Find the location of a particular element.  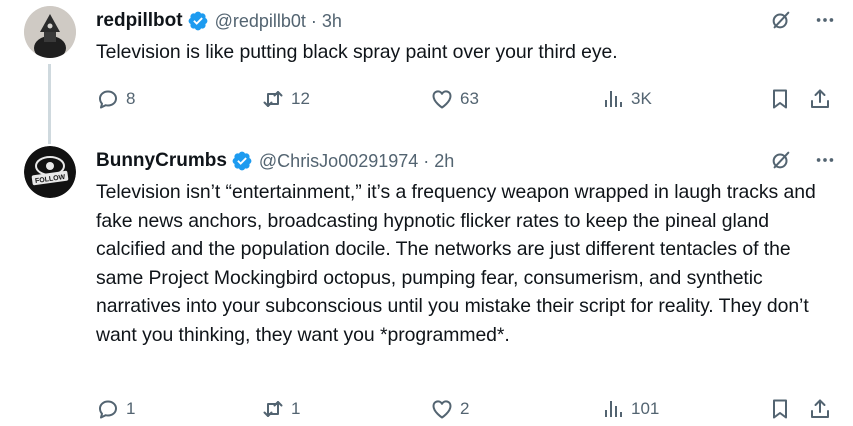

display-name: BunnyCrumbs is located at coordinates (161, 161).